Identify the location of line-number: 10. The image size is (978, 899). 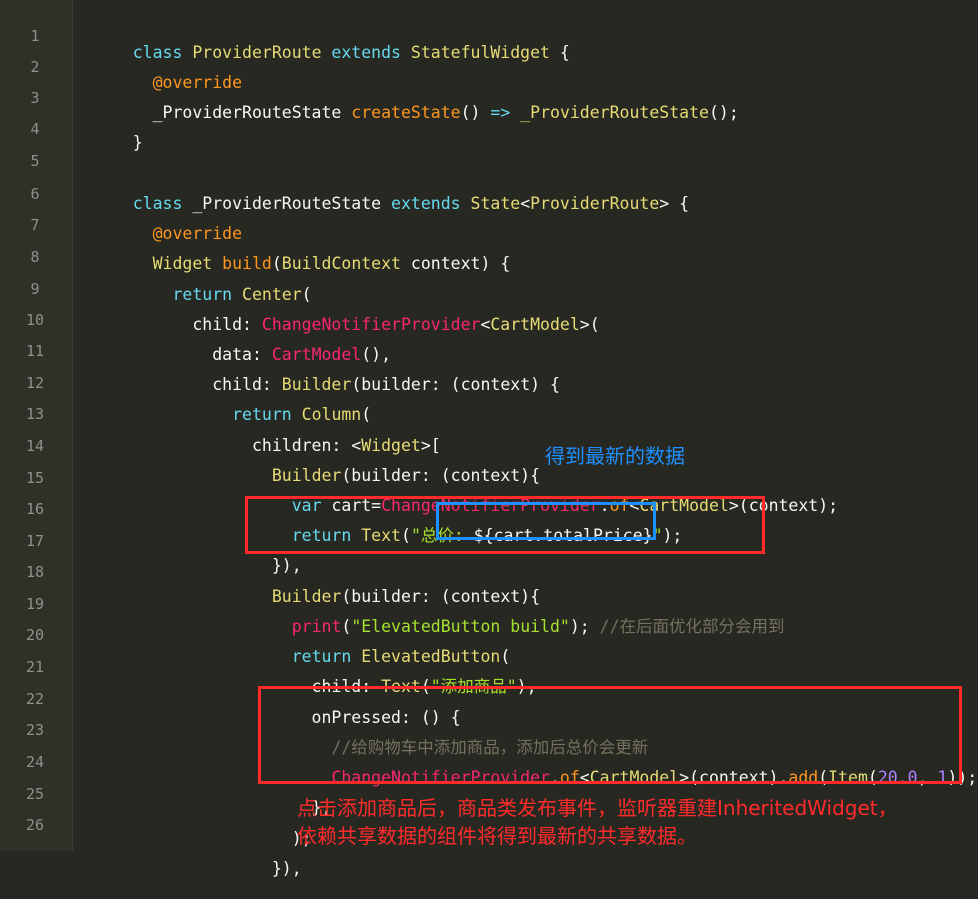
(35, 320).